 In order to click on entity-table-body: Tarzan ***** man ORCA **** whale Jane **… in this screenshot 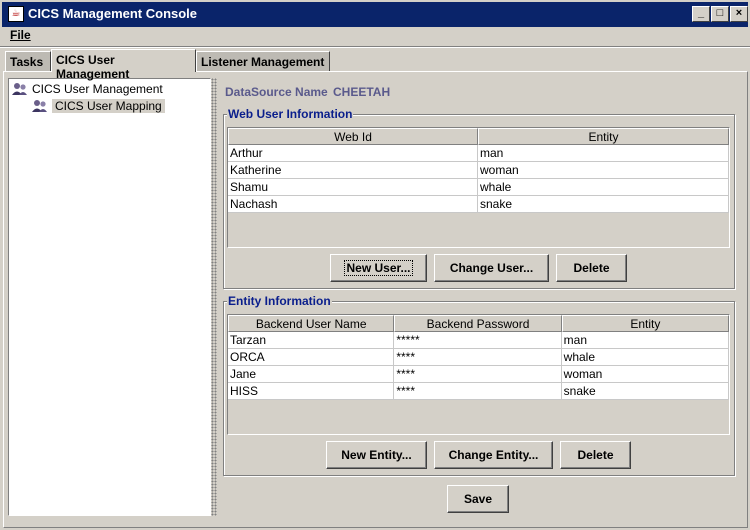, I will do `click(478, 366)`.